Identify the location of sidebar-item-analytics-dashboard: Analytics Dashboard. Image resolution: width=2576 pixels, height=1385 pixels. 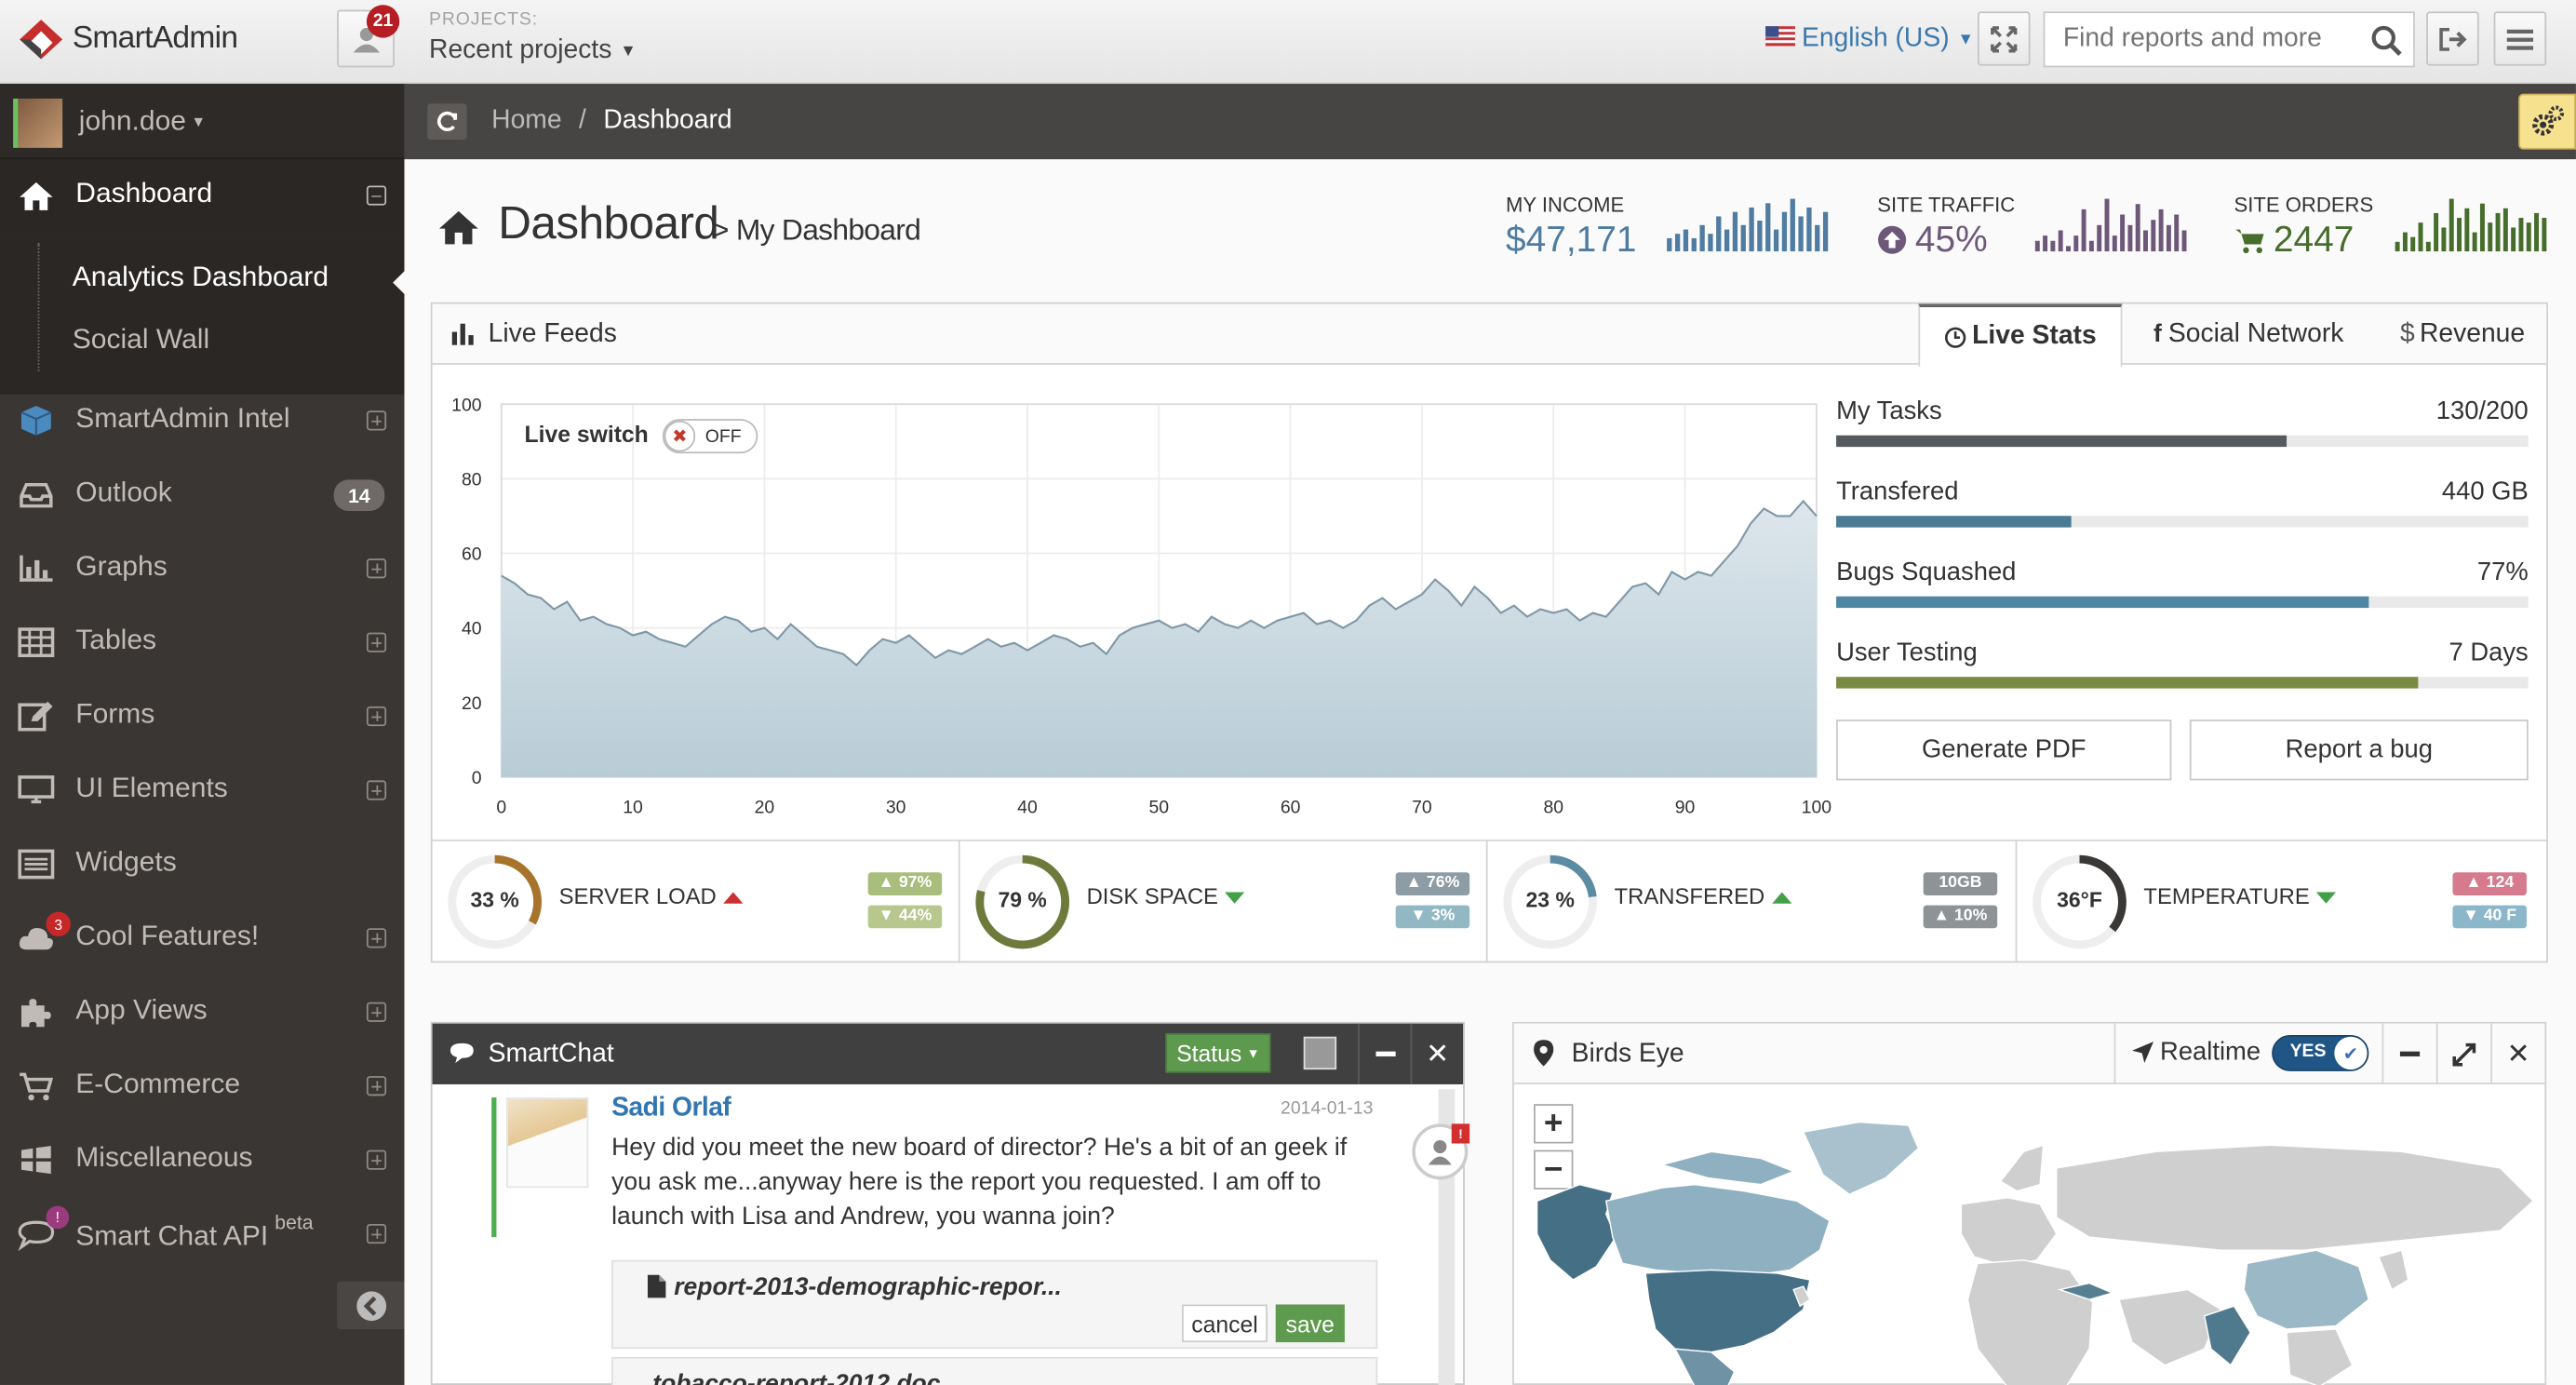
(201, 278).